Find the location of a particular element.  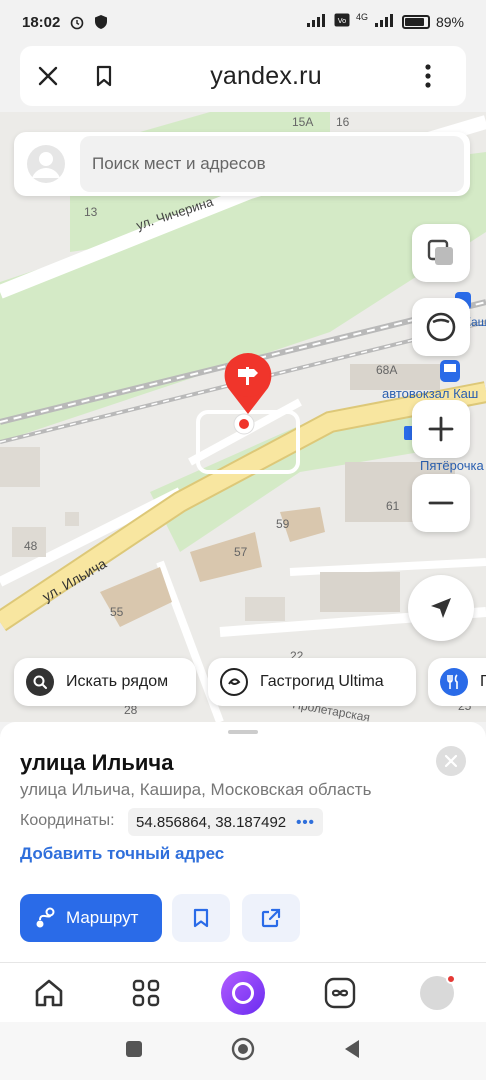

search-box: Поиск мест и адресов is located at coordinates (242, 164).